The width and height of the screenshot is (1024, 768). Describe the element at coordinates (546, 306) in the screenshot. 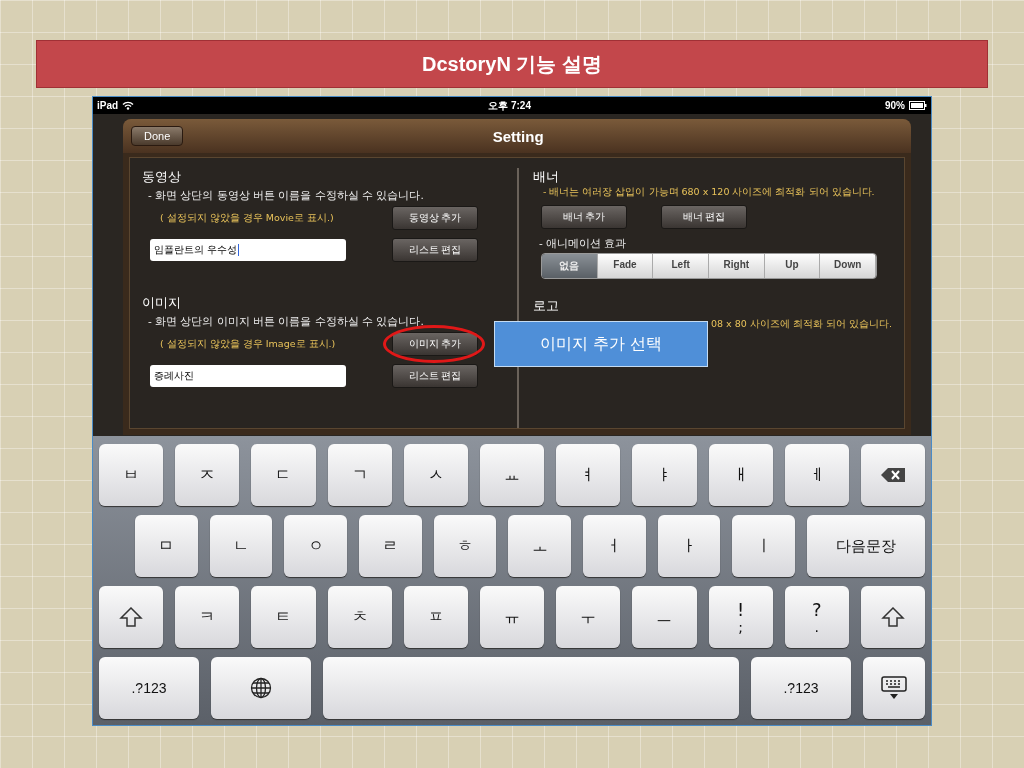

I see `section-heading: 로고` at that location.